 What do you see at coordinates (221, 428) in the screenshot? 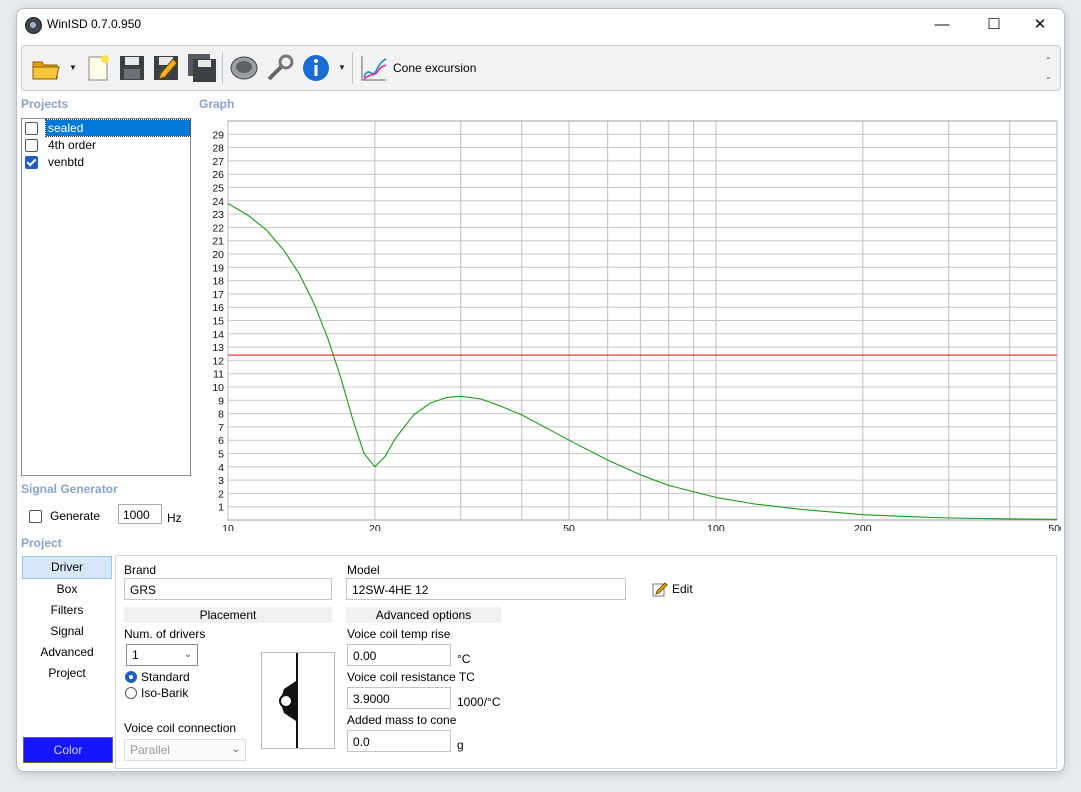
I see `y-tick-label: 7` at bounding box center [221, 428].